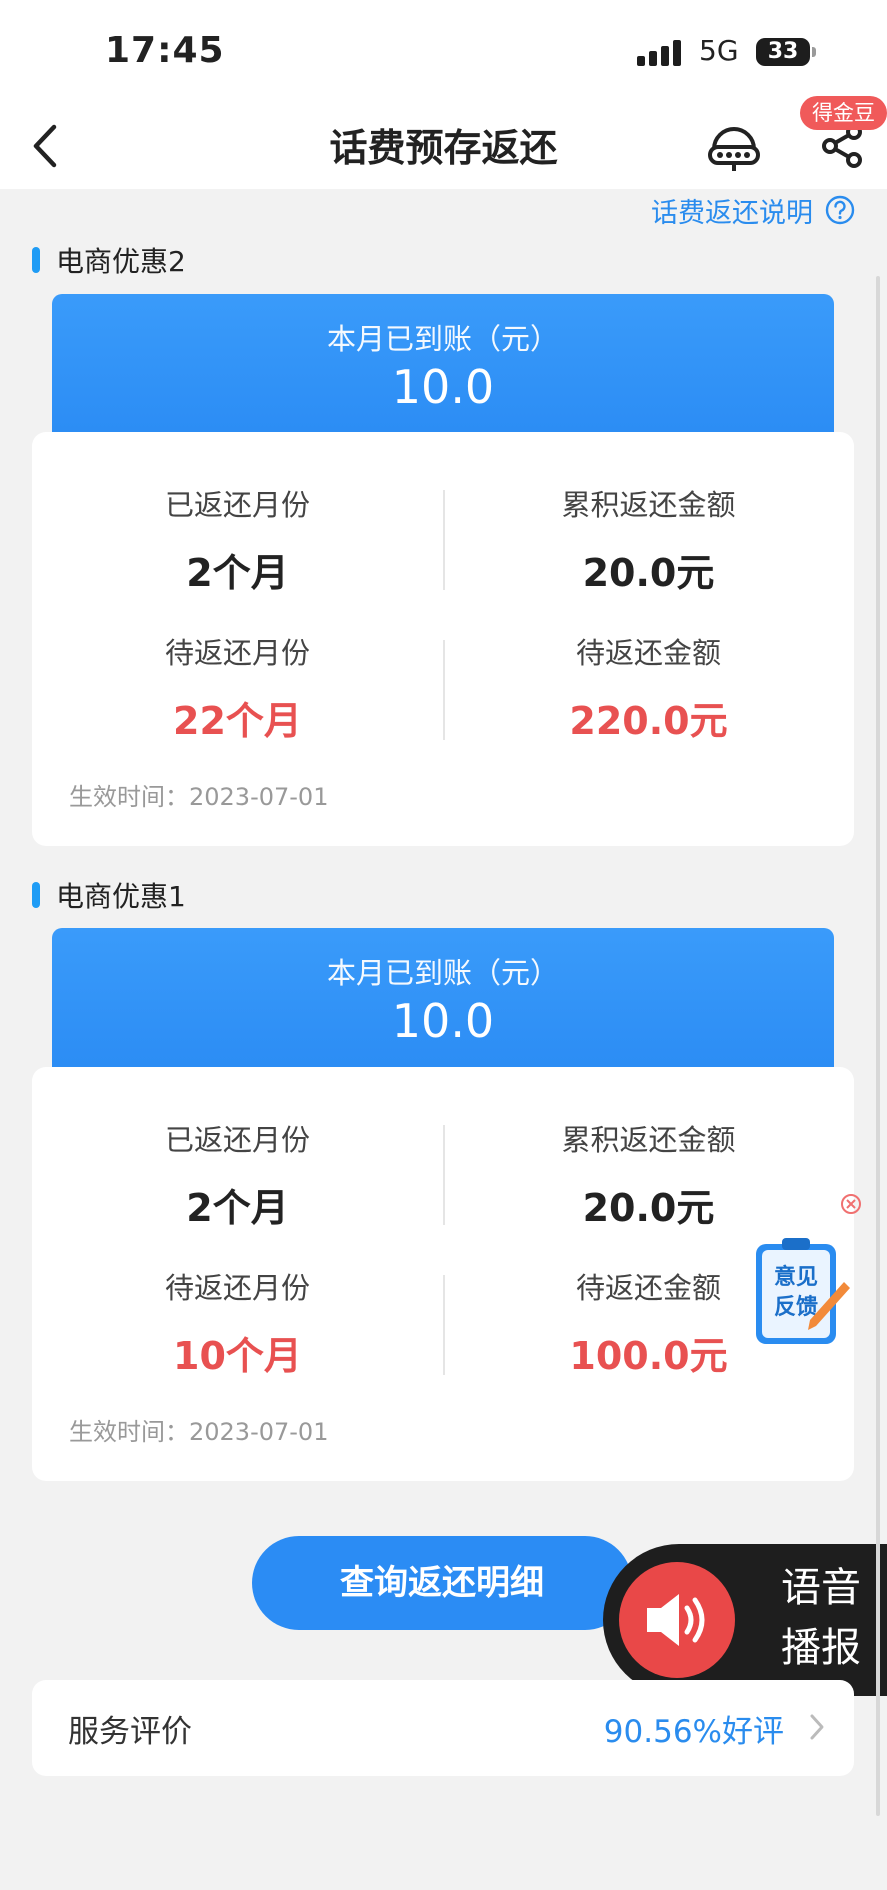  I want to click on service-rating-value: 90.56%好评, so click(693, 1732).